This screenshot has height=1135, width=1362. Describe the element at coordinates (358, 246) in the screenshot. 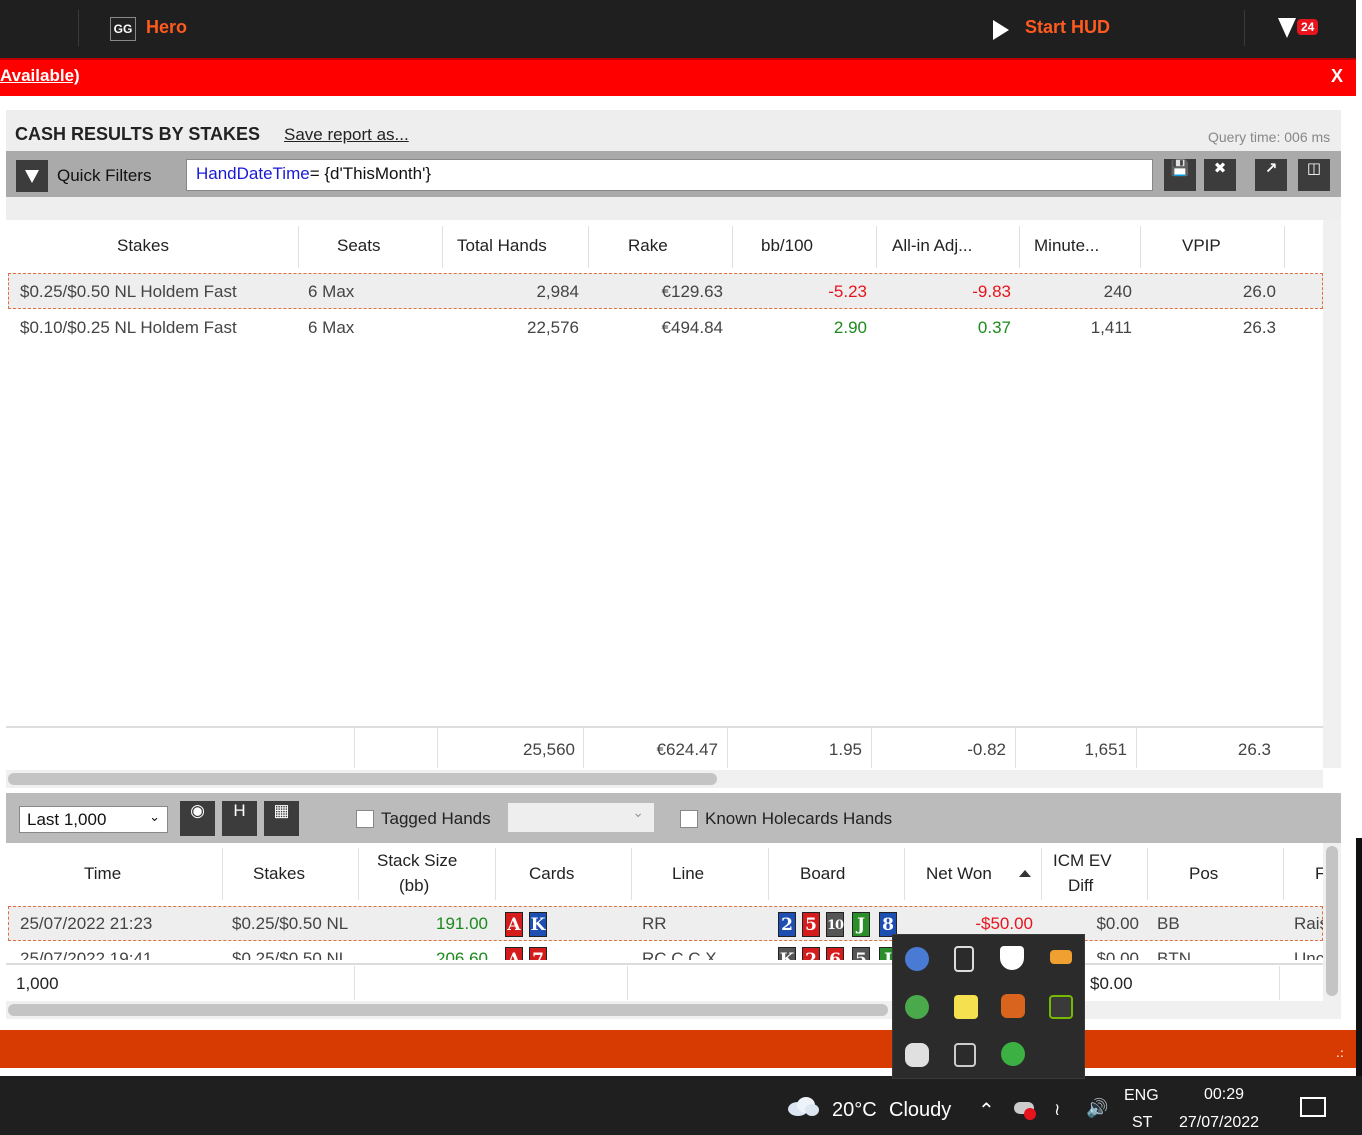

I see `column-header-seats: Seats` at that location.